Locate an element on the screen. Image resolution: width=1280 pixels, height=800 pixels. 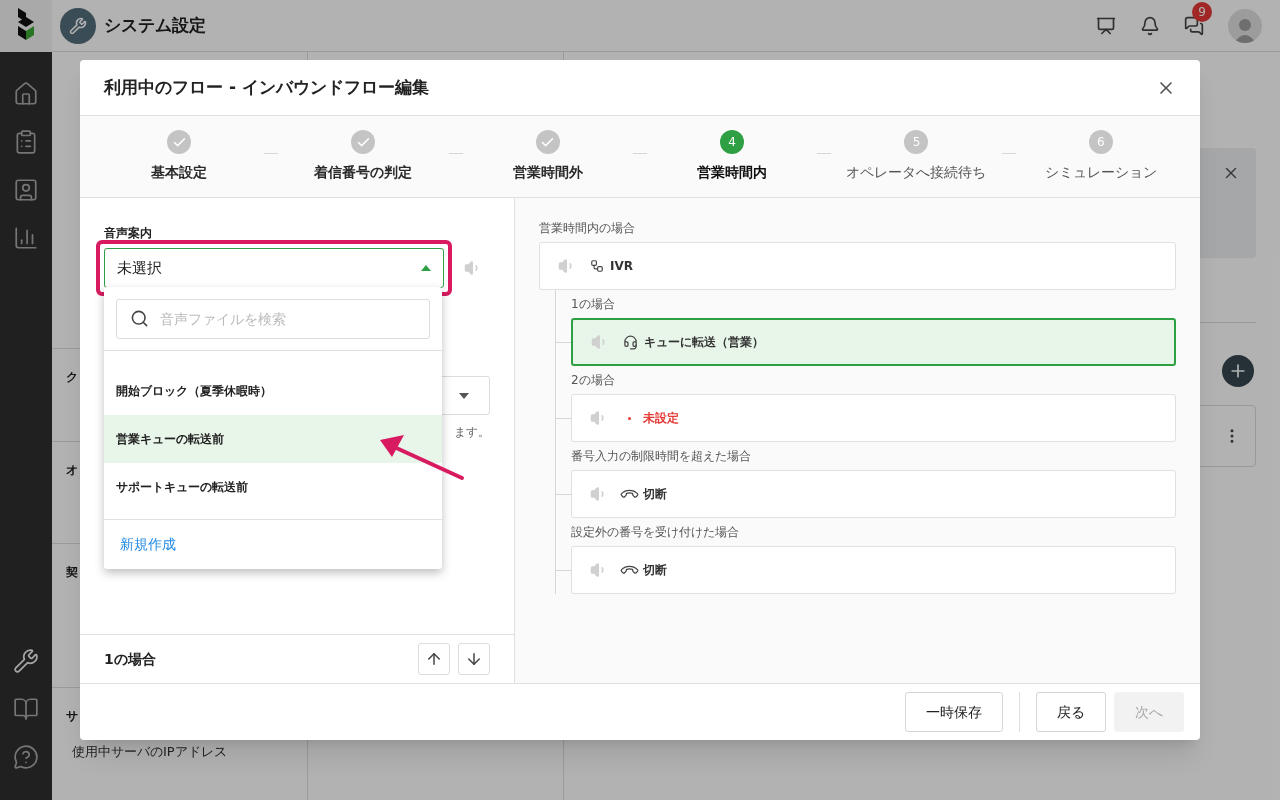
notification-count: 9 is located at coordinates (1202, 11).